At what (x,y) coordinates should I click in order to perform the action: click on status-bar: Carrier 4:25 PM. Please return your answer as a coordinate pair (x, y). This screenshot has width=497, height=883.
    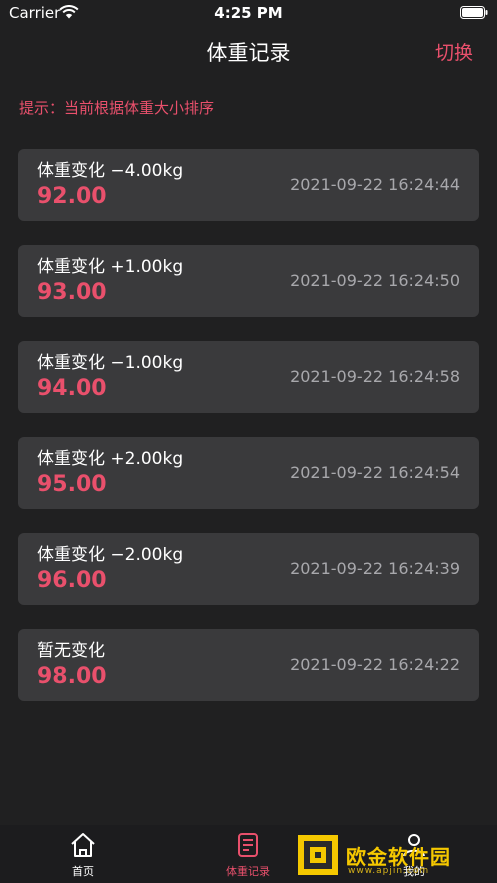
    Looking at the image, I should click on (248, 13).